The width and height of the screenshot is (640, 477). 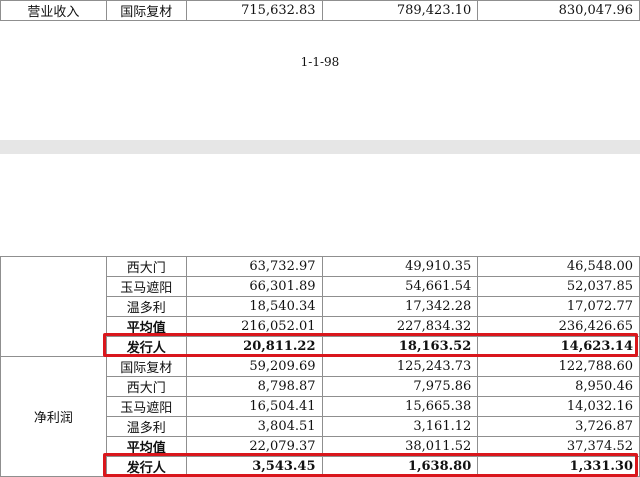 What do you see at coordinates (400, 466) in the screenshot?
I see `value-cell: 1,638.80` at bounding box center [400, 466].